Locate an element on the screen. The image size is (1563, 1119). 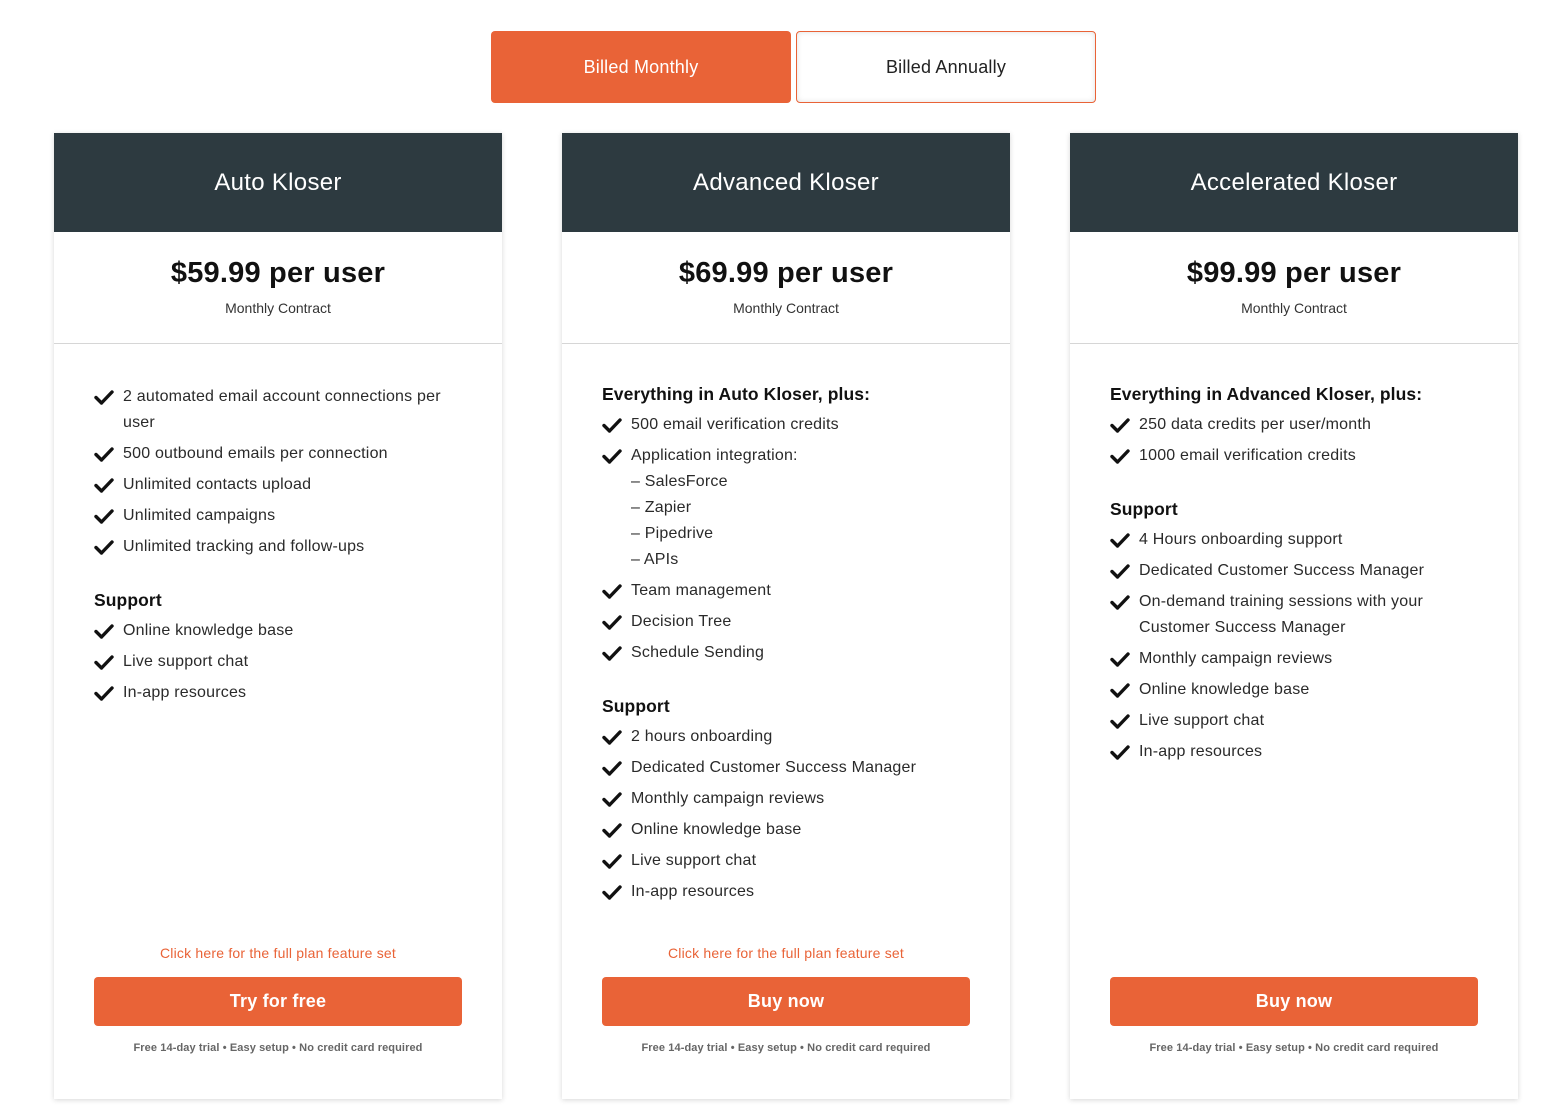
support-item: 2 hours onboarding is located at coordinates (786, 737).